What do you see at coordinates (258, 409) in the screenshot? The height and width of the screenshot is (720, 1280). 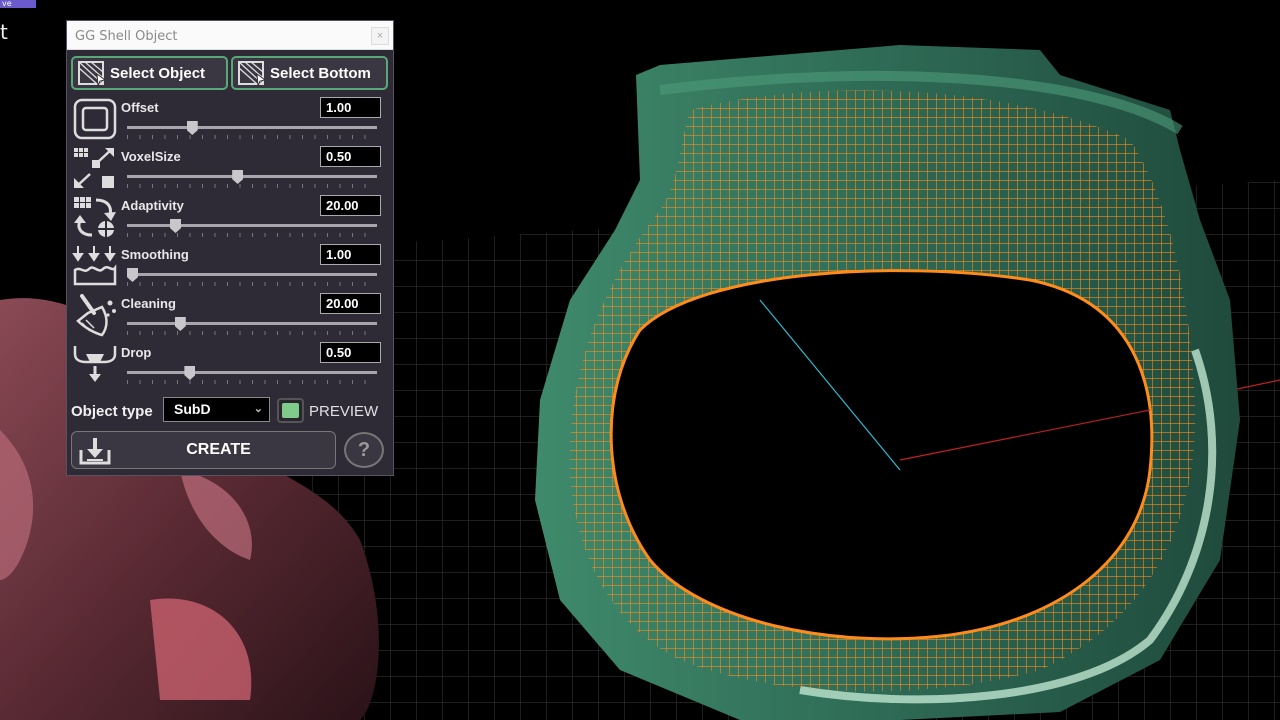 I see `chevron-down-icon: ⌄` at bounding box center [258, 409].